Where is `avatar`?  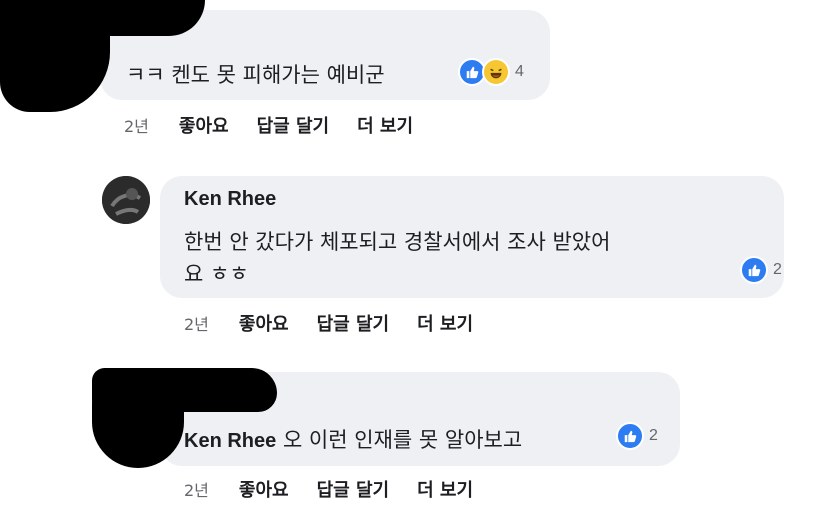
avatar is located at coordinates (126, 200).